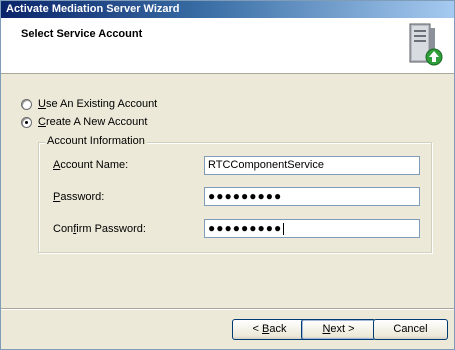 This screenshot has width=455, height=350. What do you see at coordinates (82, 34) in the screenshot?
I see `page-title: Select Service Account` at bounding box center [82, 34].